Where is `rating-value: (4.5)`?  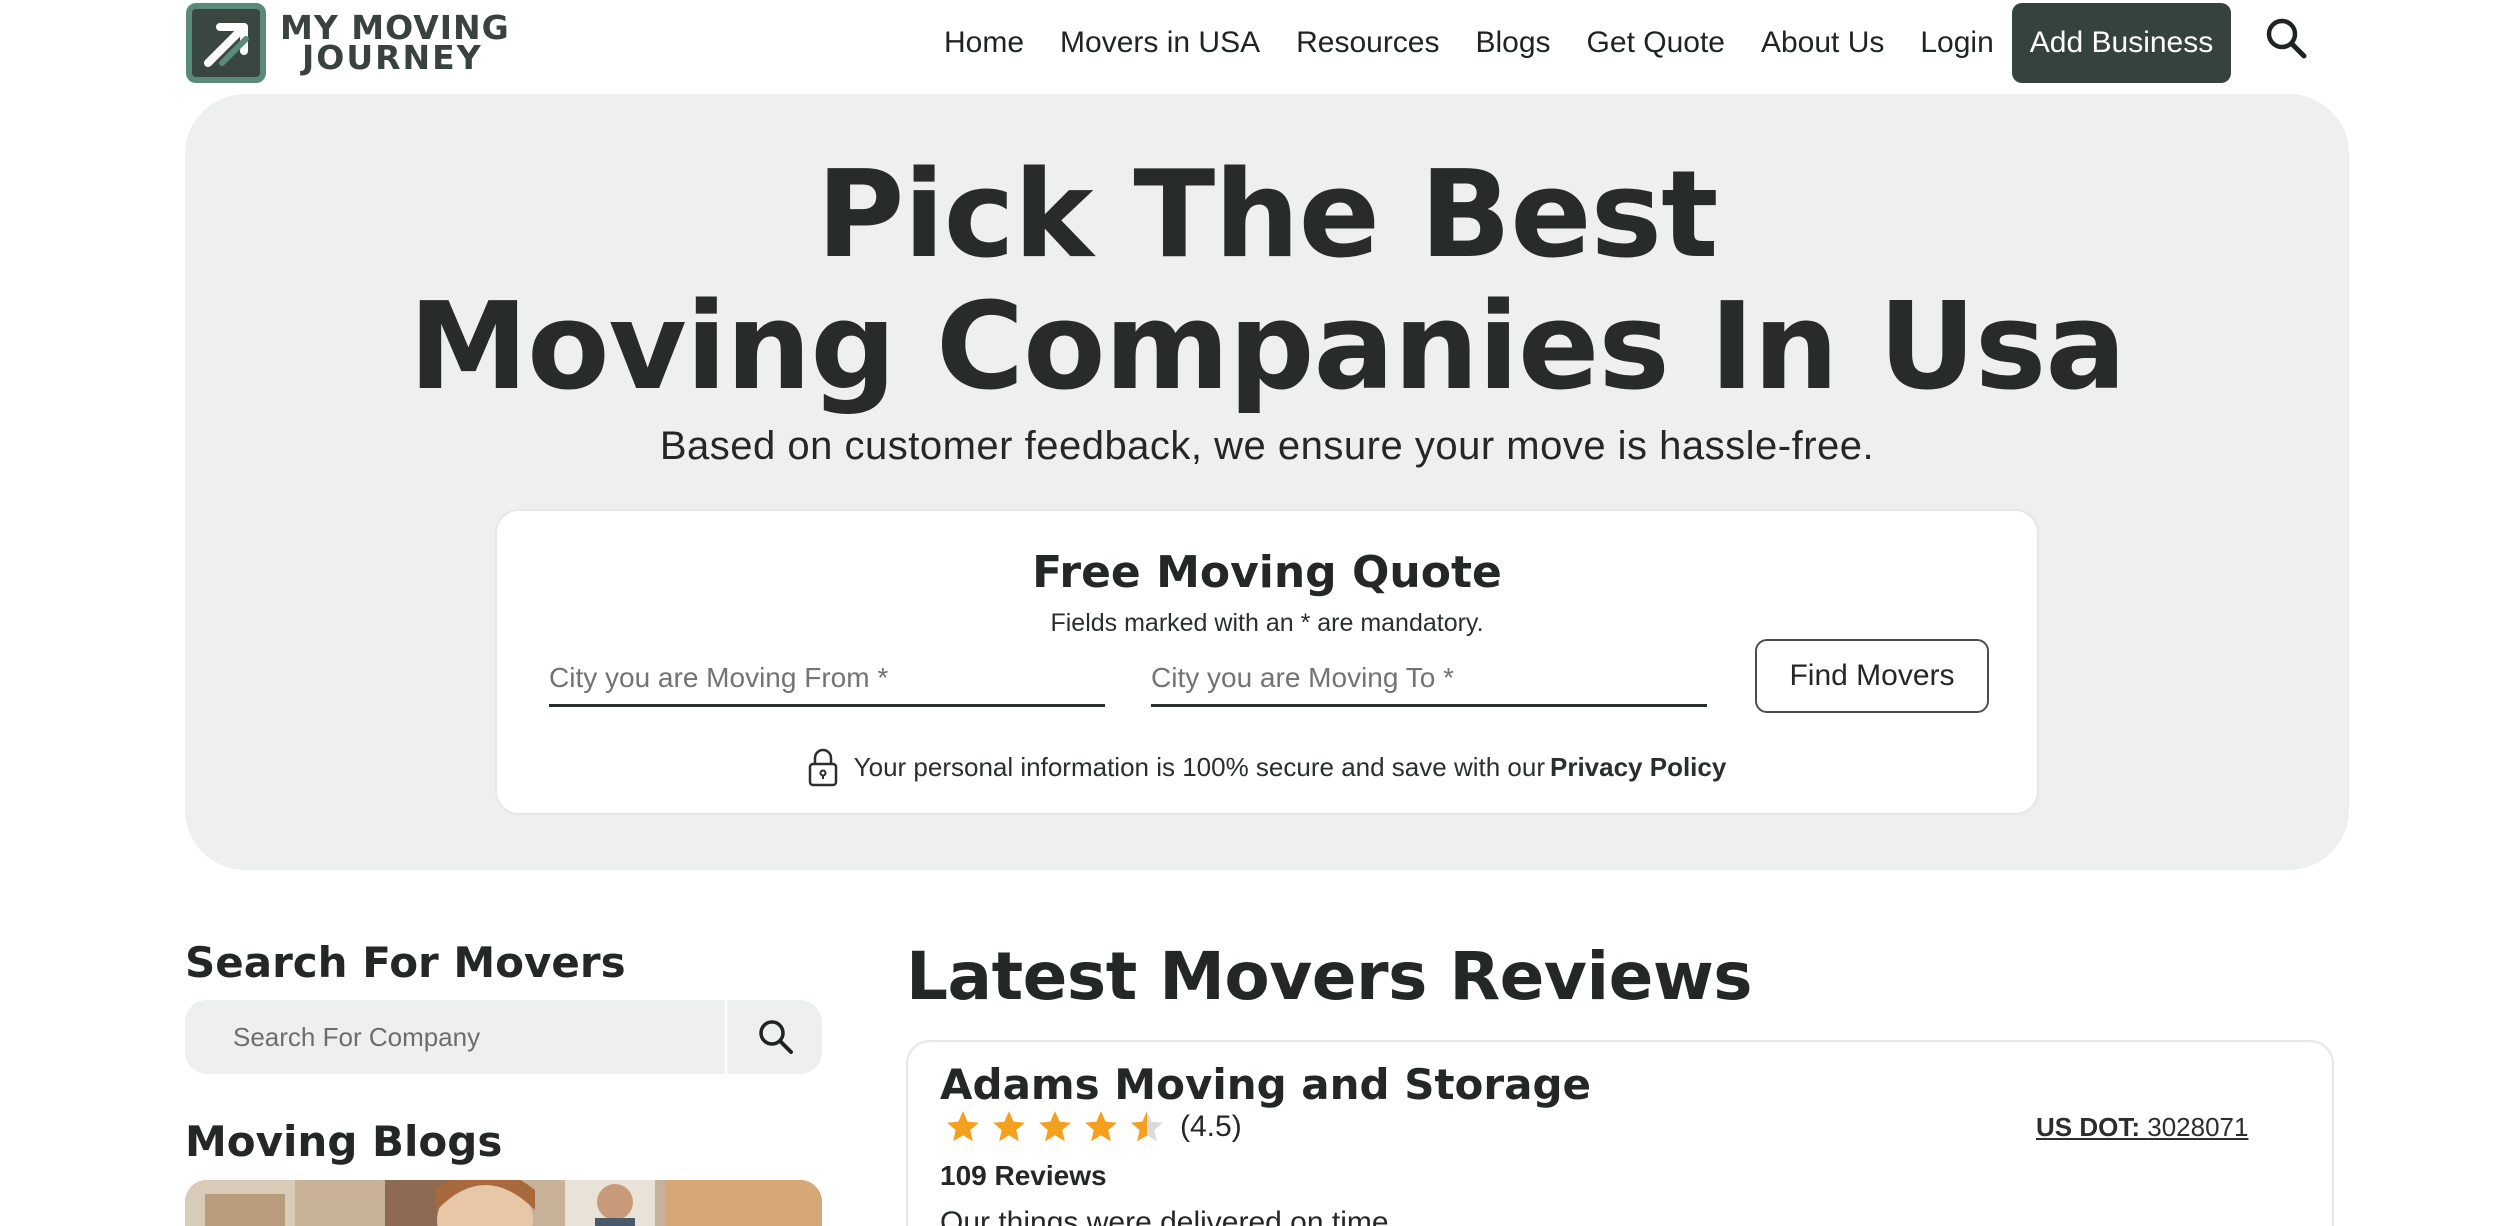
rating-value: (4.5) is located at coordinates (1211, 1126).